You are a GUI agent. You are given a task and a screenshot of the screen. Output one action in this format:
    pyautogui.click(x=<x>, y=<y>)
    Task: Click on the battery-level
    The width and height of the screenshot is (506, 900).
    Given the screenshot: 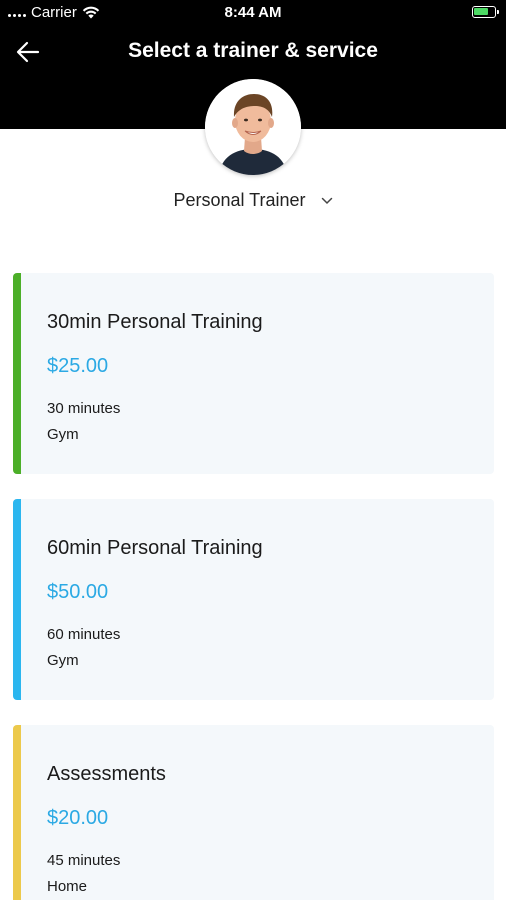 What is the action you would take?
    pyautogui.click(x=481, y=11)
    